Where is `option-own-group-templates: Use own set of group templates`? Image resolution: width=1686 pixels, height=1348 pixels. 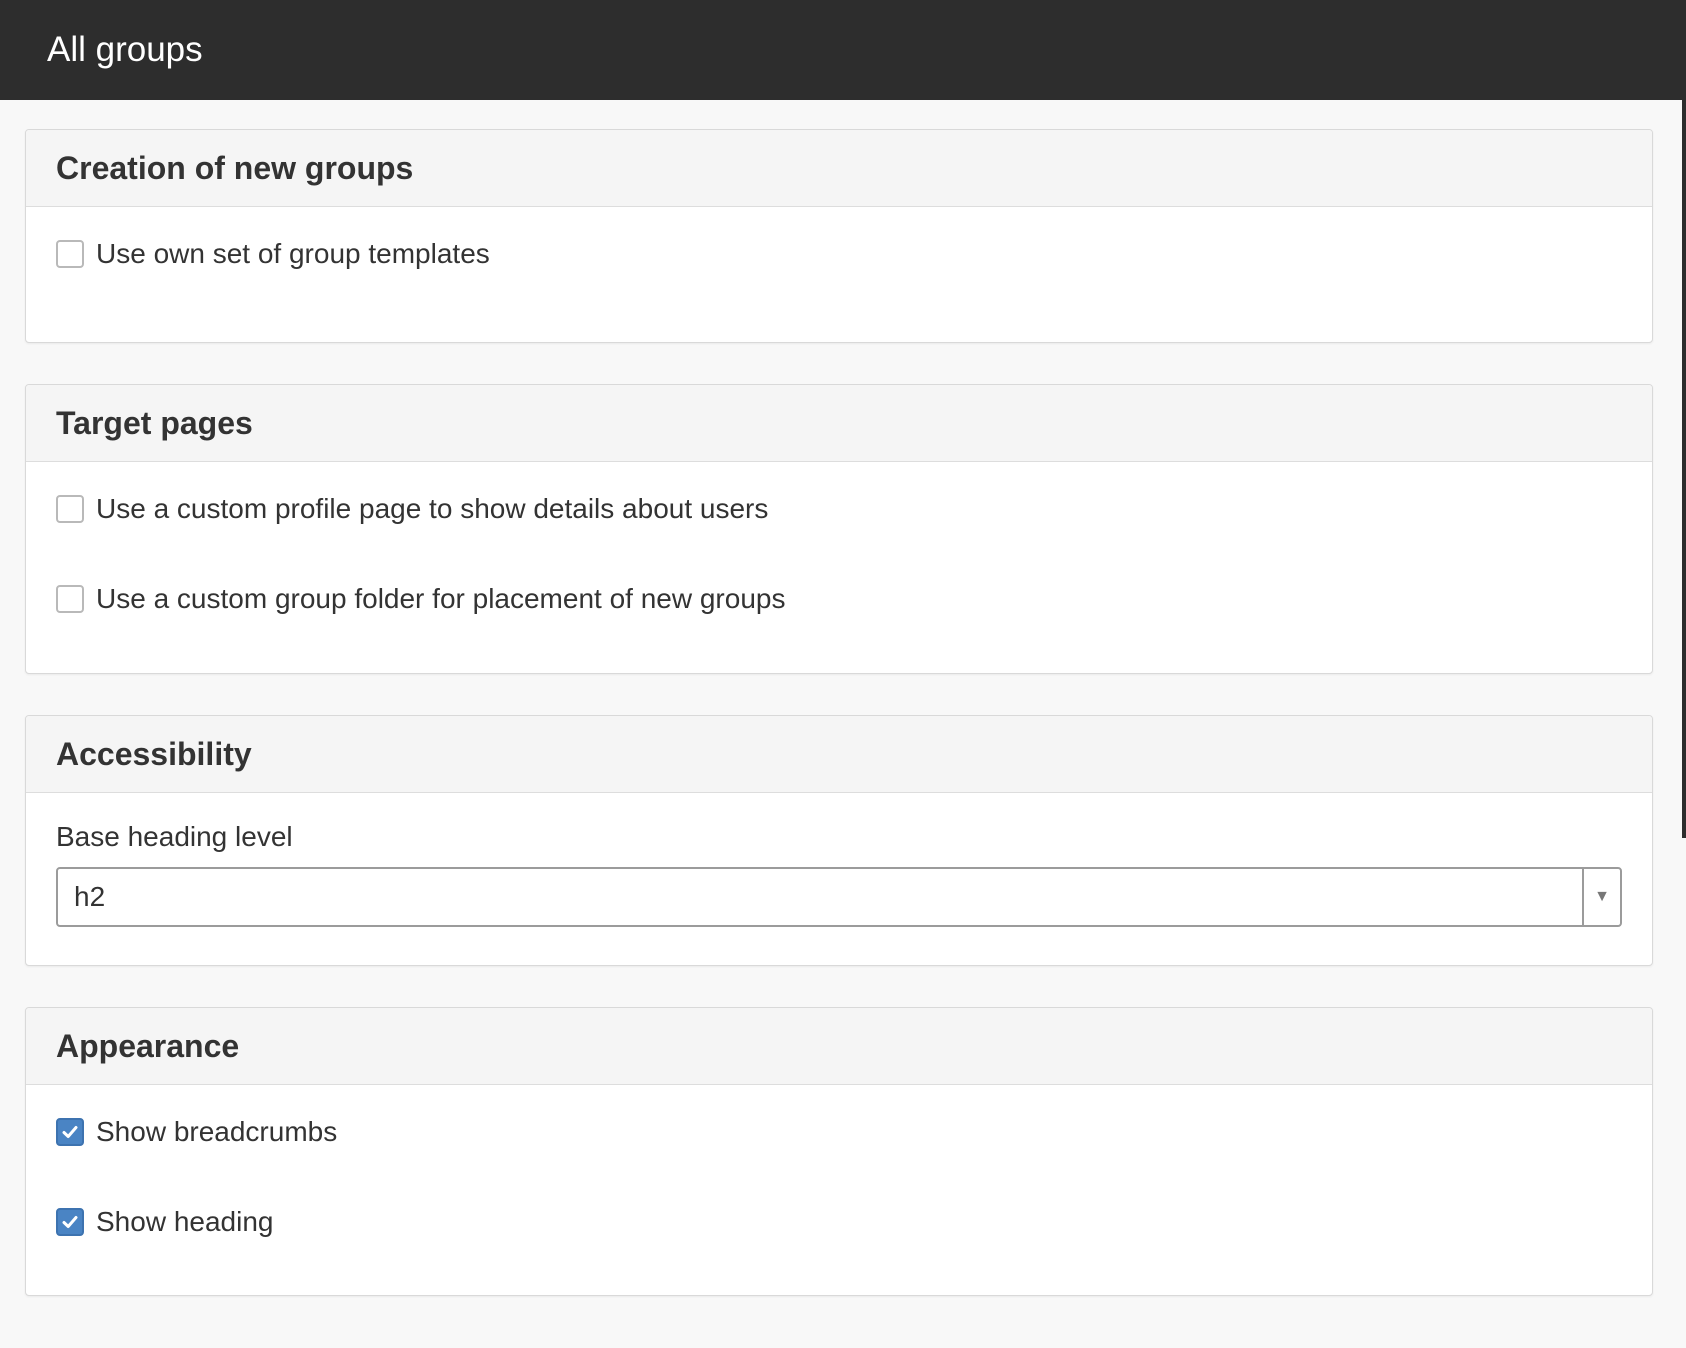 option-own-group-templates: Use own set of group templates is located at coordinates (839, 254).